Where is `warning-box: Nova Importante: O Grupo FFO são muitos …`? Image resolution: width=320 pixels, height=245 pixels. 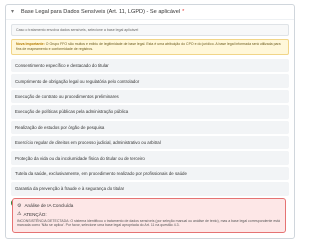 warning-box: Nova Importante: O Grupo FFO são muitos … is located at coordinates (150, 47).